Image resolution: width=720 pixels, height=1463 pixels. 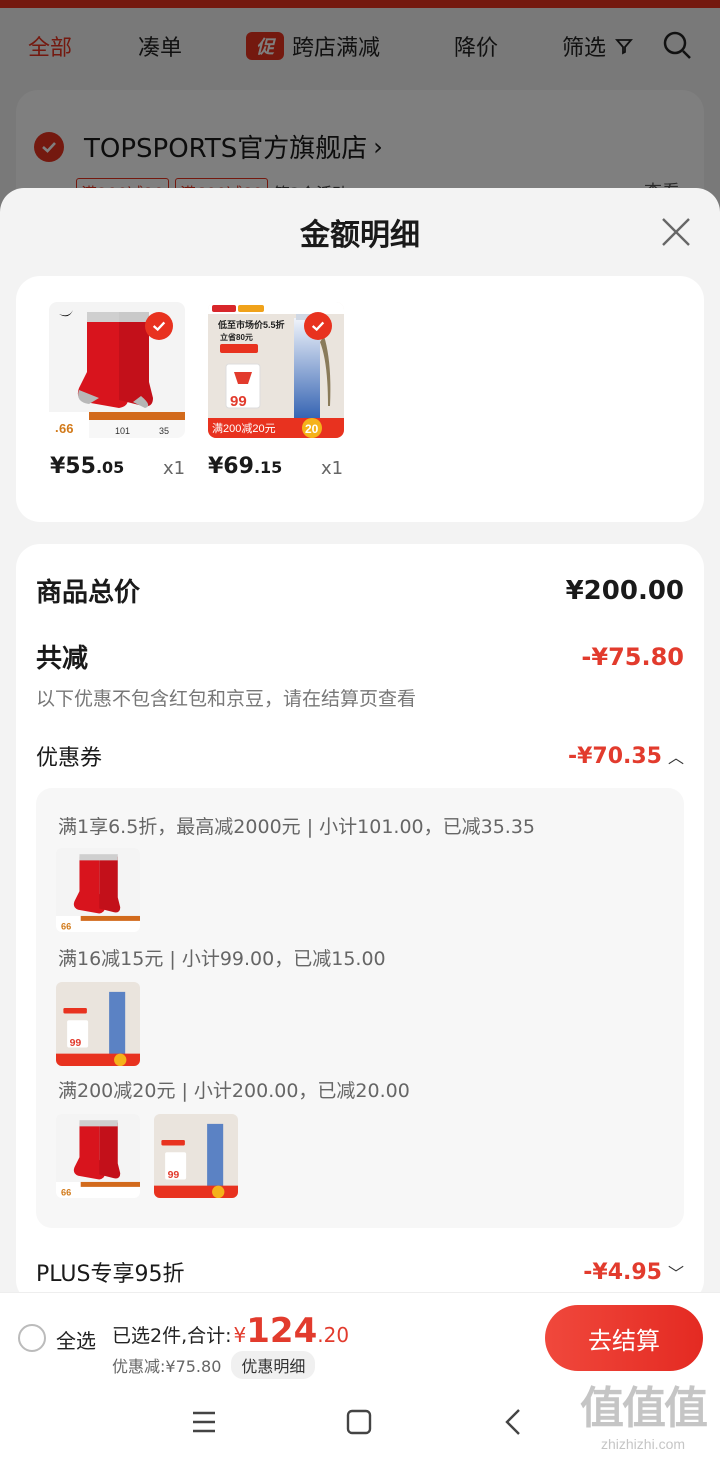 I want to click on coupon-detail-line-2: 满16减15元 | 小计99.00，已减15.00, so click(x=222, y=959).